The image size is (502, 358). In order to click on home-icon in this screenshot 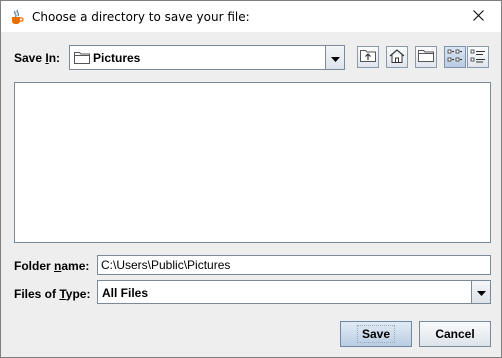, I will do `click(397, 57)`.